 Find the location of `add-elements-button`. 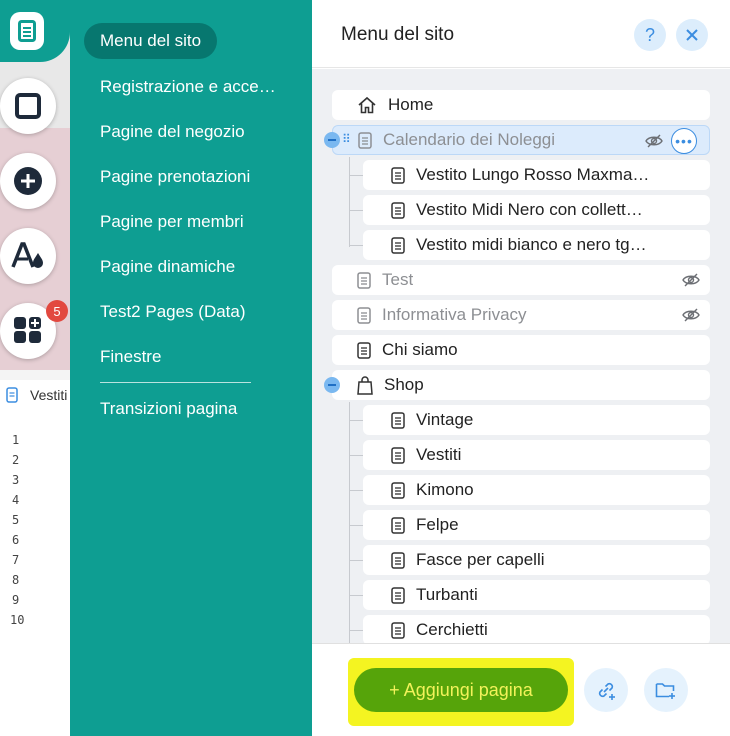

add-elements-button is located at coordinates (28, 181).